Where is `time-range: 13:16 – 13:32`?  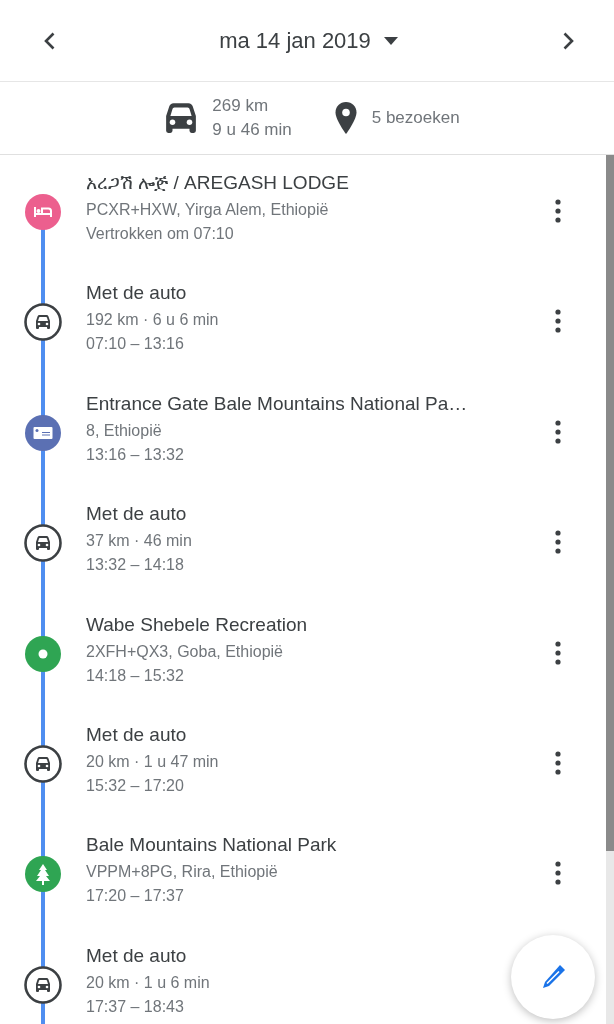 time-range: 13:16 – 13:32 is located at coordinates (135, 454).